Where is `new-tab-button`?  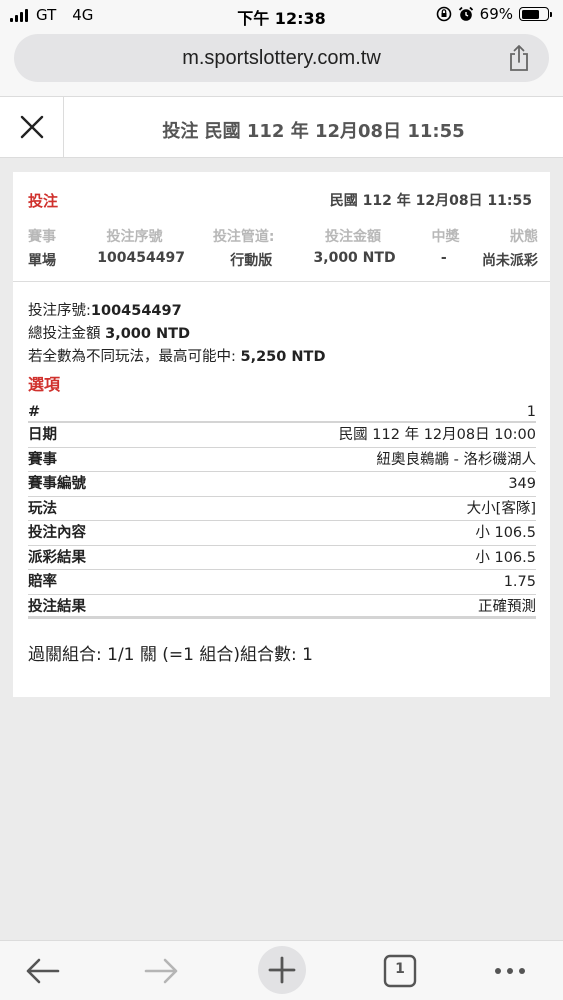
new-tab-button is located at coordinates (282, 970).